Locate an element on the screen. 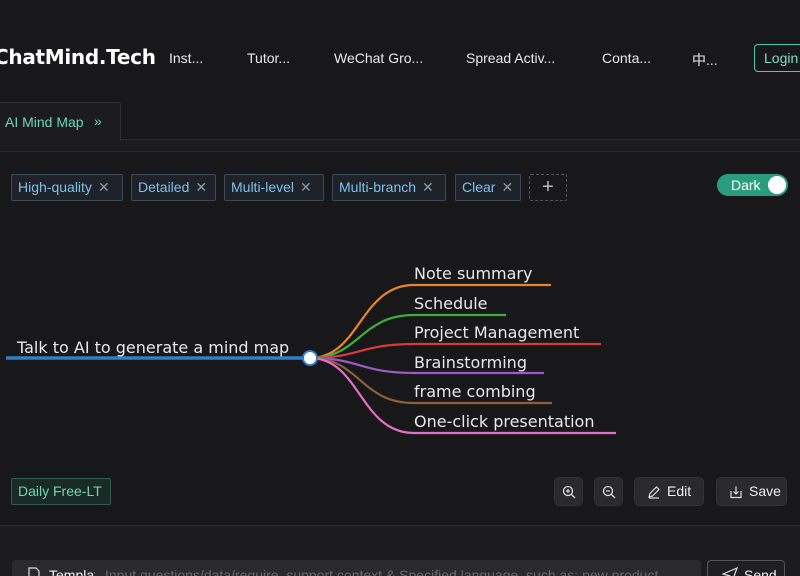 The width and height of the screenshot is (800, 576). tag-chip: Clear ✕ is located at coordinates (488, 187).